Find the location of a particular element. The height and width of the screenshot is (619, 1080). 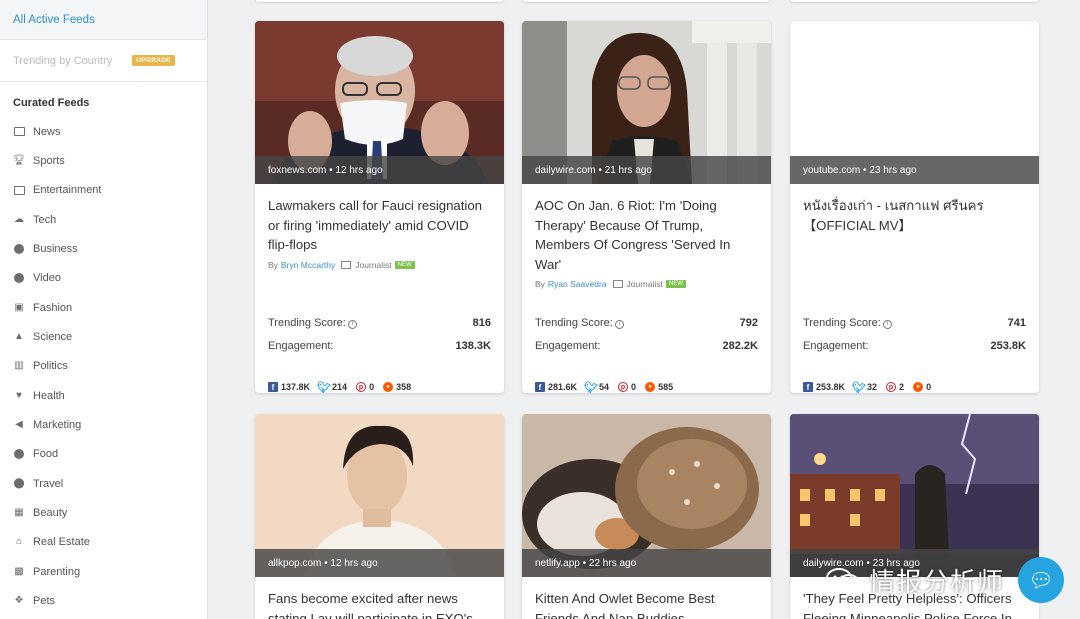

sidebar-item-real-estate: ⌂ Real Estate is located at coordinates (103, 542).